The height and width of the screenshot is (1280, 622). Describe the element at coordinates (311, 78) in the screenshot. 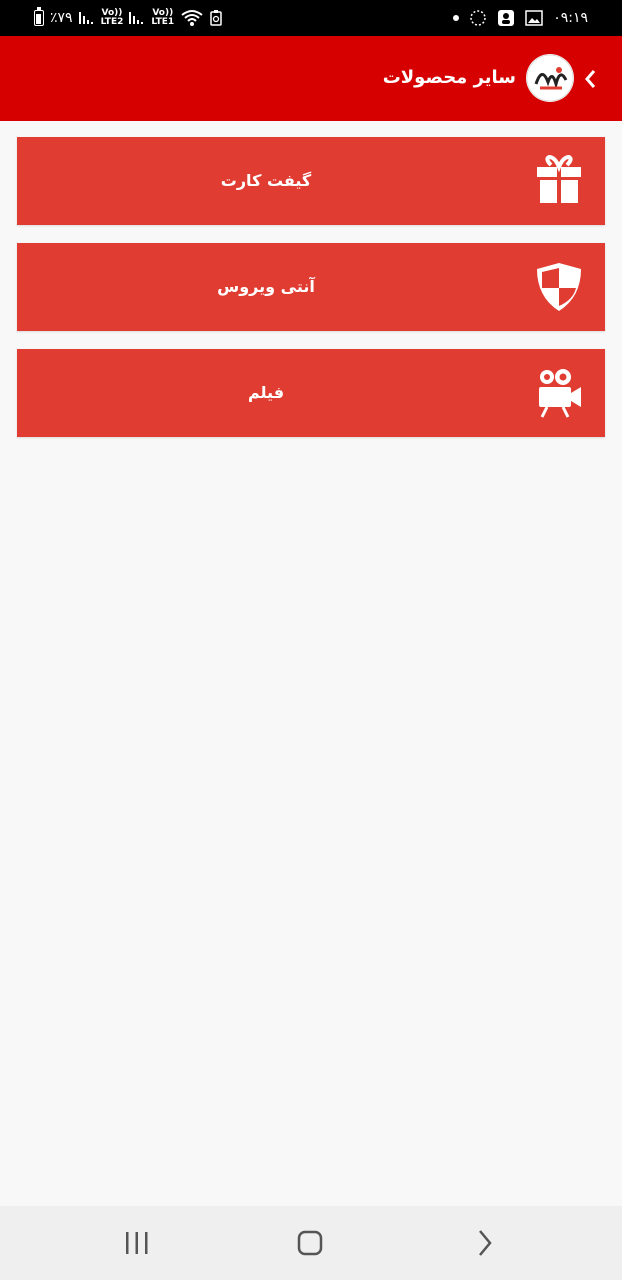

I see `app-bar: سایر محصولات` at that location.